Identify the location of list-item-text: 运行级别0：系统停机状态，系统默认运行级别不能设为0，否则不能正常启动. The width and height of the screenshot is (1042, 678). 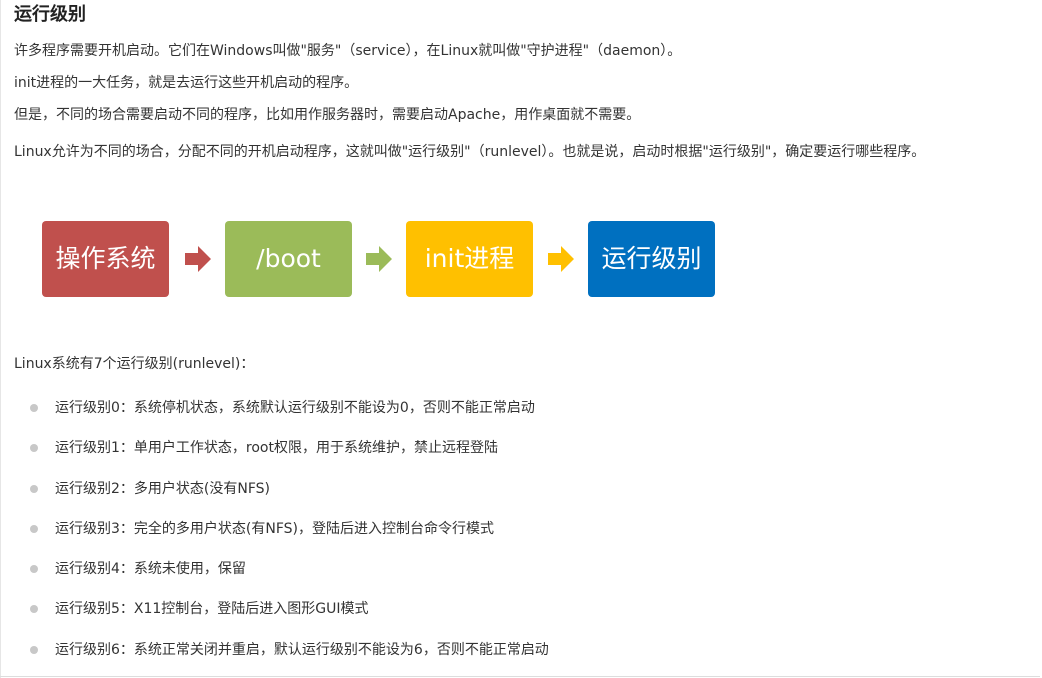
(295, 408).